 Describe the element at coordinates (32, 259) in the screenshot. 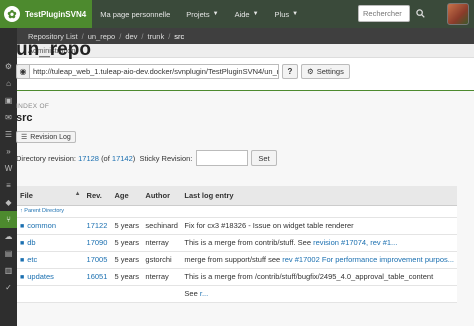

I see `file-link: etc` at that location.